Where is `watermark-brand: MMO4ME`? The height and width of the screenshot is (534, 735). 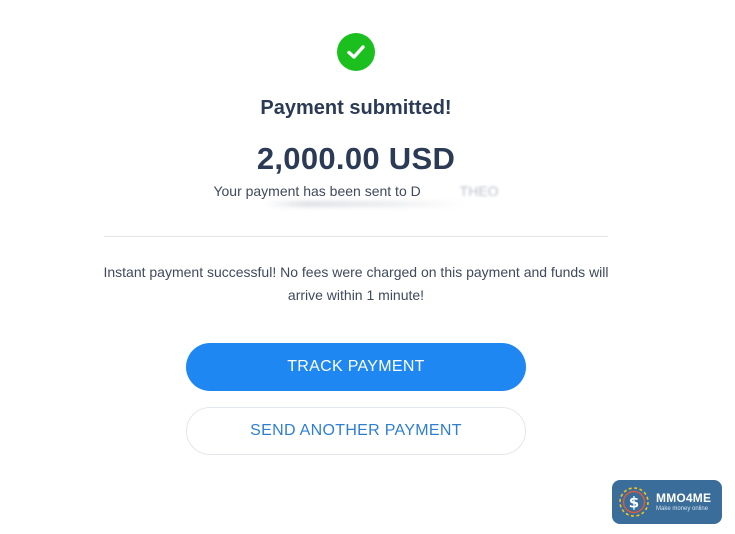
watermark-brand: MMO4ME is located at coordinates (684, 498).